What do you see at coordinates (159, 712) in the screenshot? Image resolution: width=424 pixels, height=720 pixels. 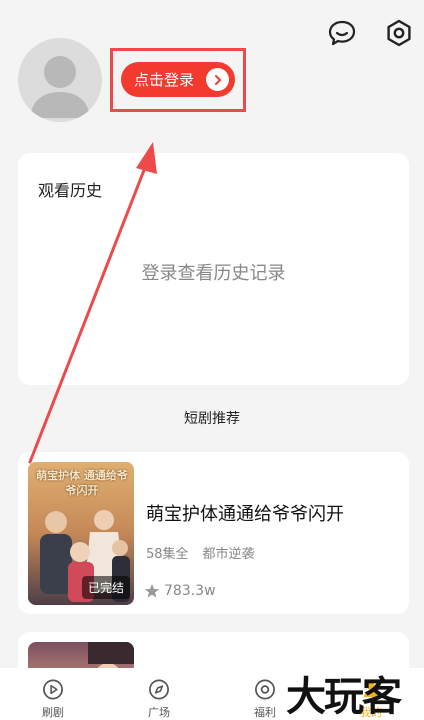 I see `nav-label: 广场` at bounding box center [159, 712].